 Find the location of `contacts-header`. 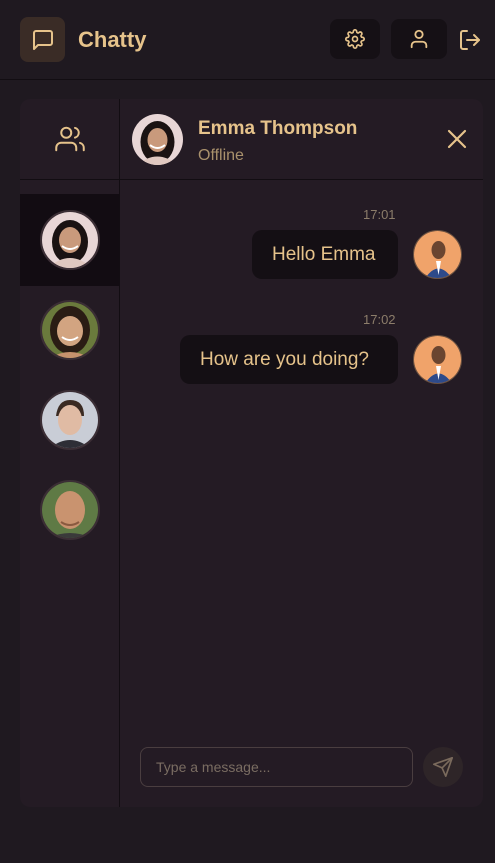

contacts-header is located at coordinates (69, 139).